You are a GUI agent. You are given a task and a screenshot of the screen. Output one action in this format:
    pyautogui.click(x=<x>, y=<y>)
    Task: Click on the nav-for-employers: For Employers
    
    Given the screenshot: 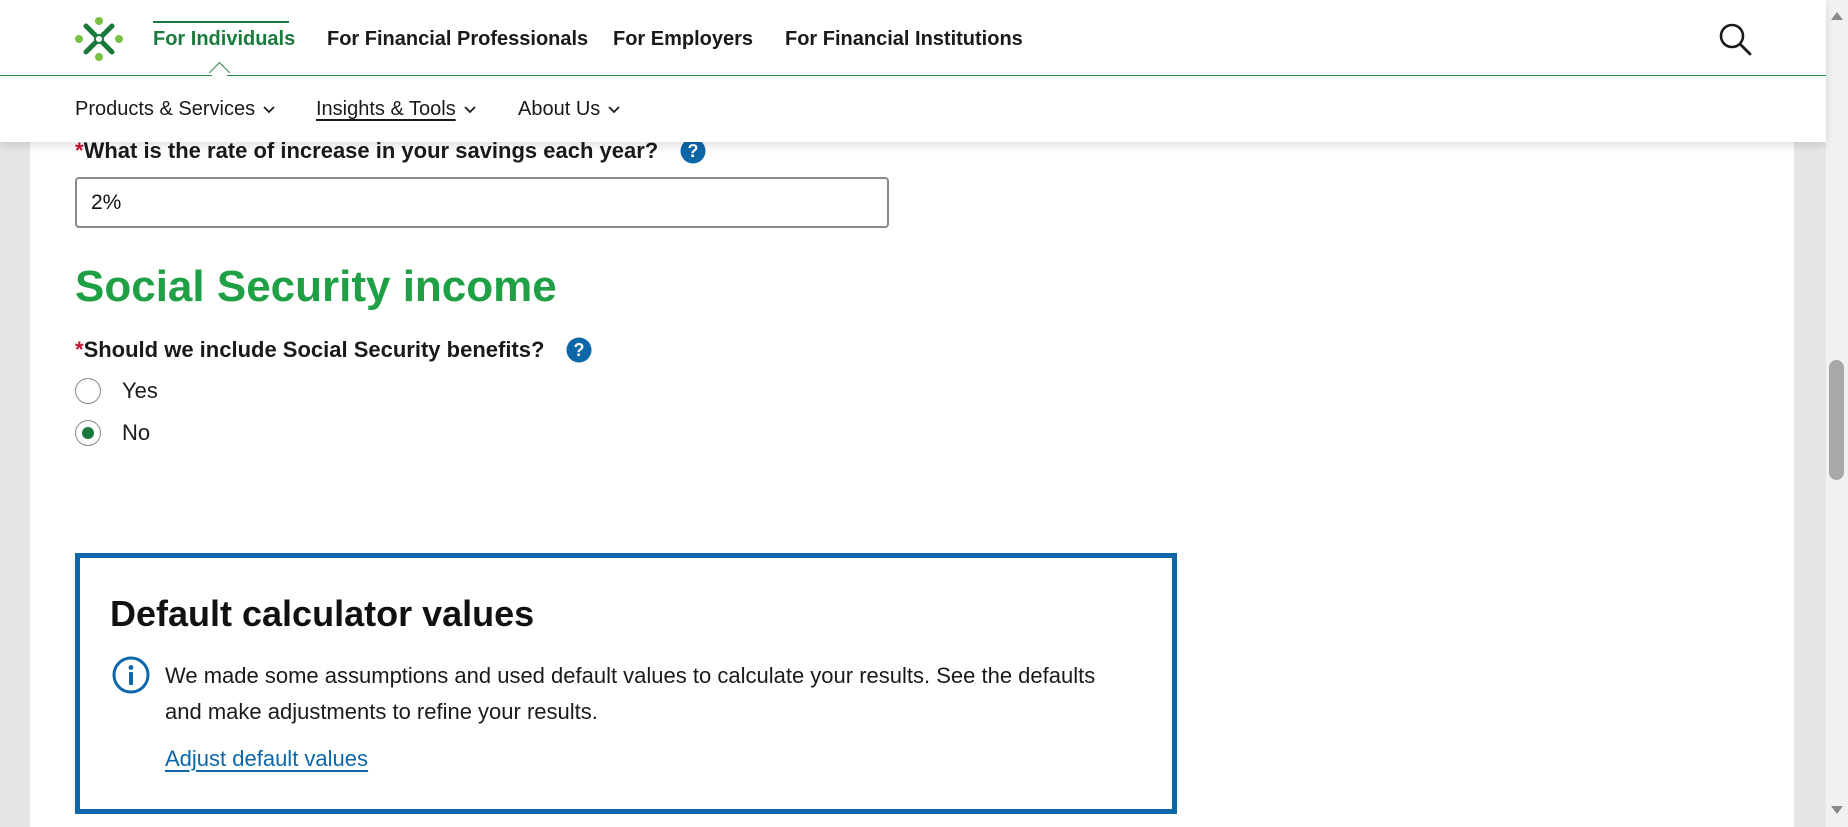 What is the action you would take?
    pyautogui.click(x=683, y=39)
    